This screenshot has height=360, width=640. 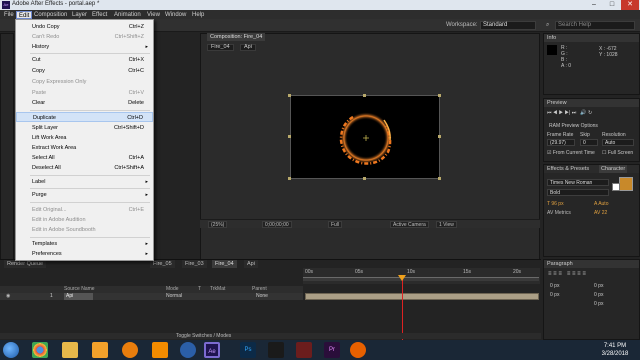 What do you see at coordinates (555, 204) in the screenshot?
I see `font-size-field: T 96 px` at bounding box center [555, 204].